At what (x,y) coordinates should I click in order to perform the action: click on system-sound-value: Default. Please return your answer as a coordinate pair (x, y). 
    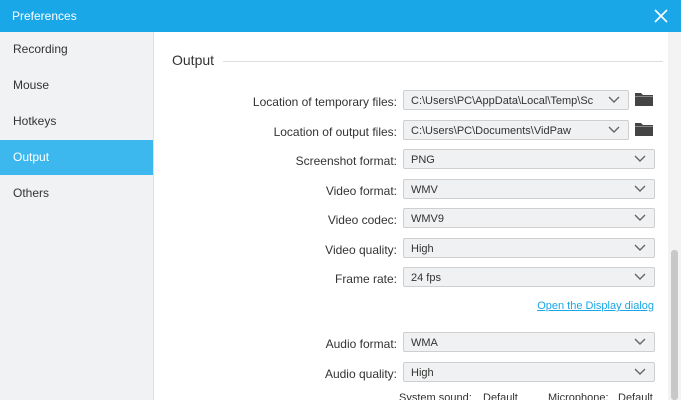
    Looking at the image, I should click on (500, 396).